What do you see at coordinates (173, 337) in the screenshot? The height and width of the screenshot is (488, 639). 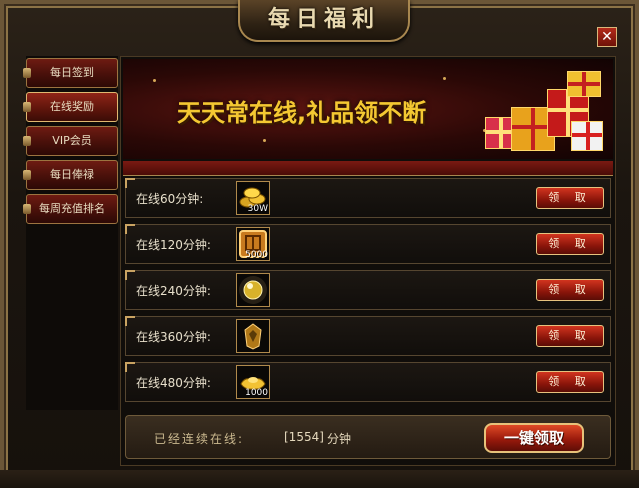 I see `reward-condition: 在线360分钟:` at bounding box center [173, 337].